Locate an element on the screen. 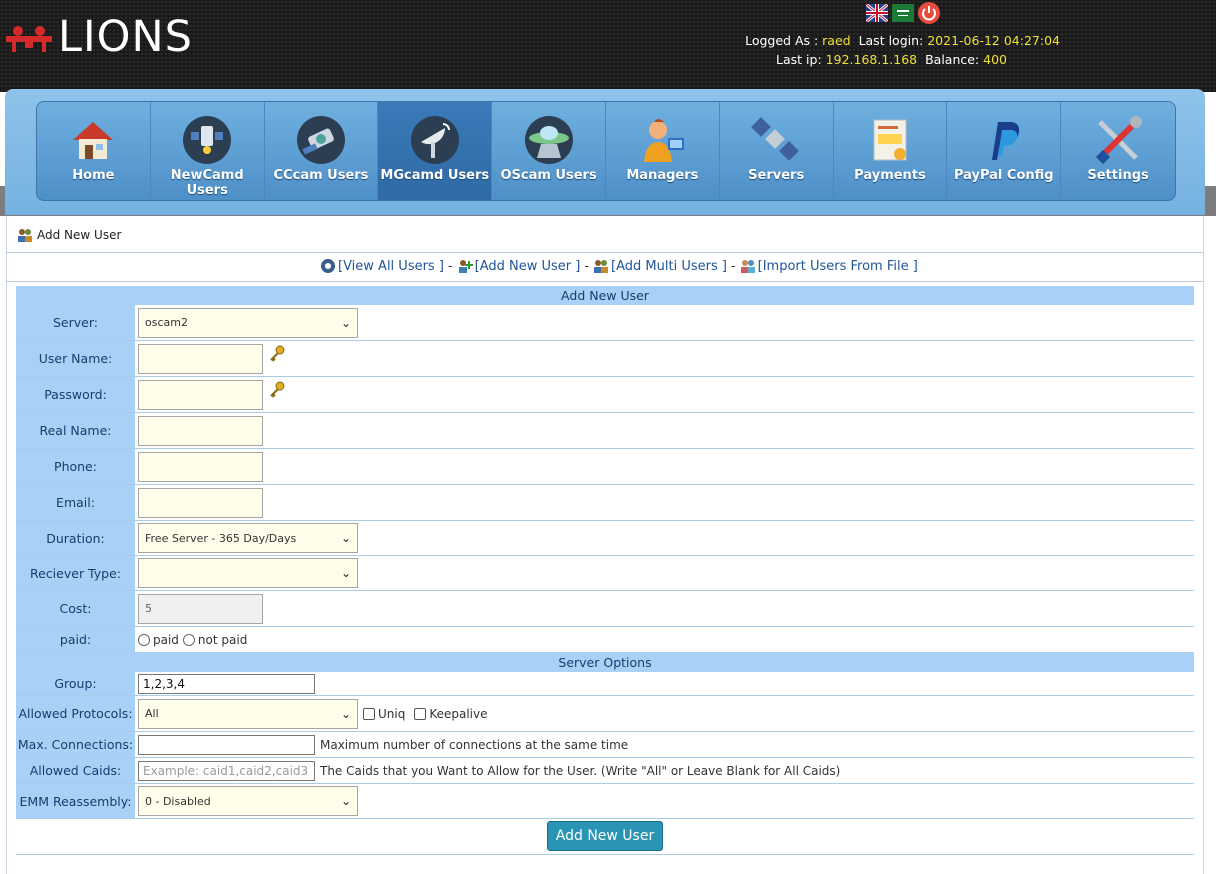 This screenshot has width=1216, height=874. satellite-icon is located at coordinates (320, 140).